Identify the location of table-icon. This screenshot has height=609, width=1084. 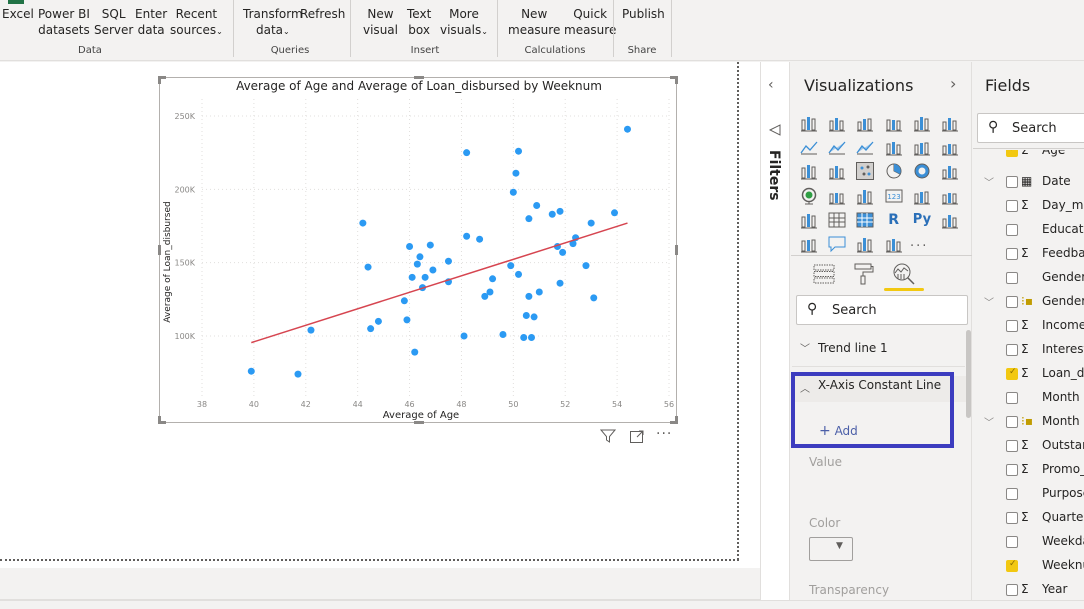
(837, 220).